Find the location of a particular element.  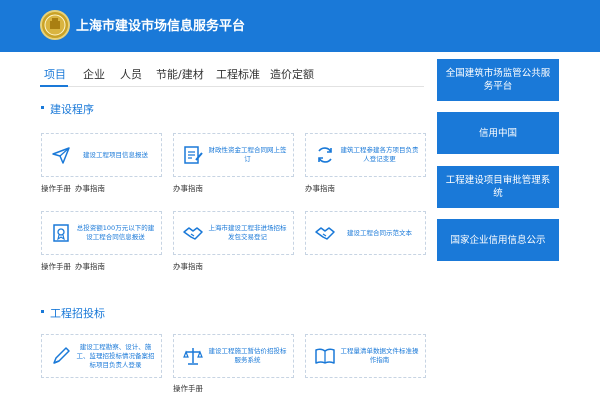

card-small-contract-submission: 总投资额100万元以下的建设工程合同信息报送 is located at coordinates (101, 233).